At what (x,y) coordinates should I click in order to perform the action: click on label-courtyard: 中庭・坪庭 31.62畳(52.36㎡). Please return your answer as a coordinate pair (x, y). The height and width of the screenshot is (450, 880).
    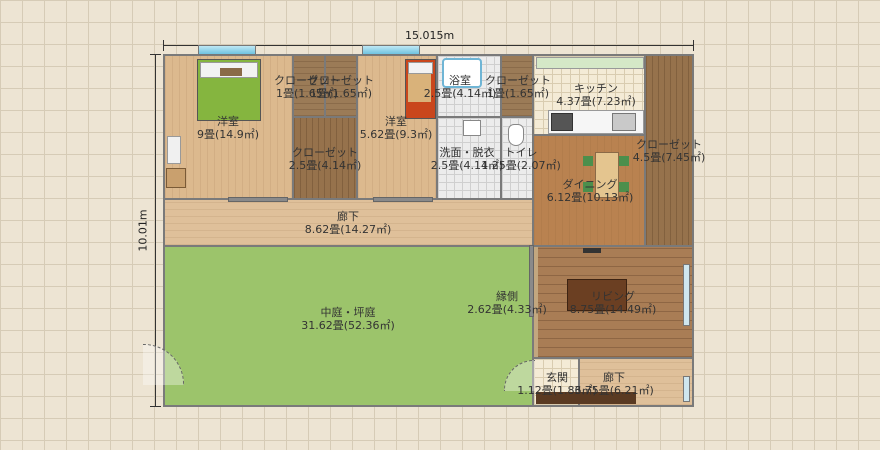
    Looking at the image, I should click on (348, 319).